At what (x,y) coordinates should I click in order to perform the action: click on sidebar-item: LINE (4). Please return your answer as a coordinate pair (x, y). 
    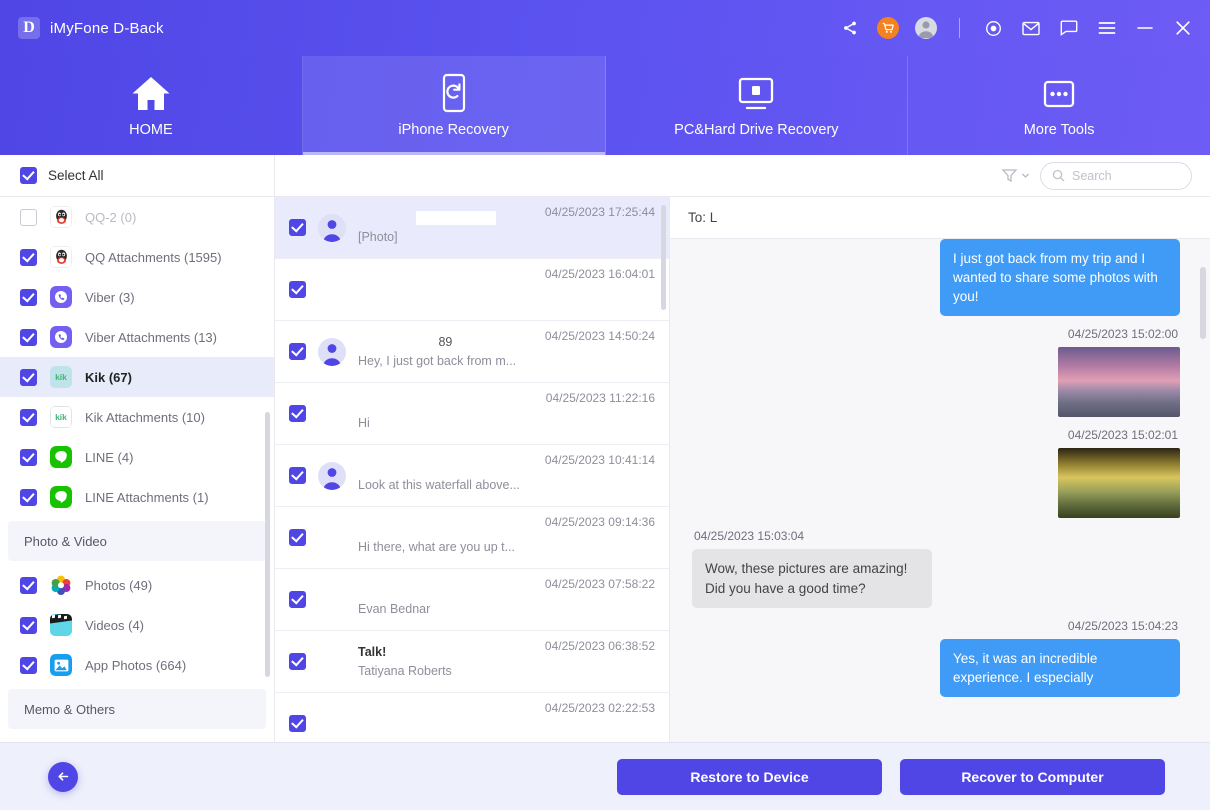
    Looking at the image, I should click on (137, 457).